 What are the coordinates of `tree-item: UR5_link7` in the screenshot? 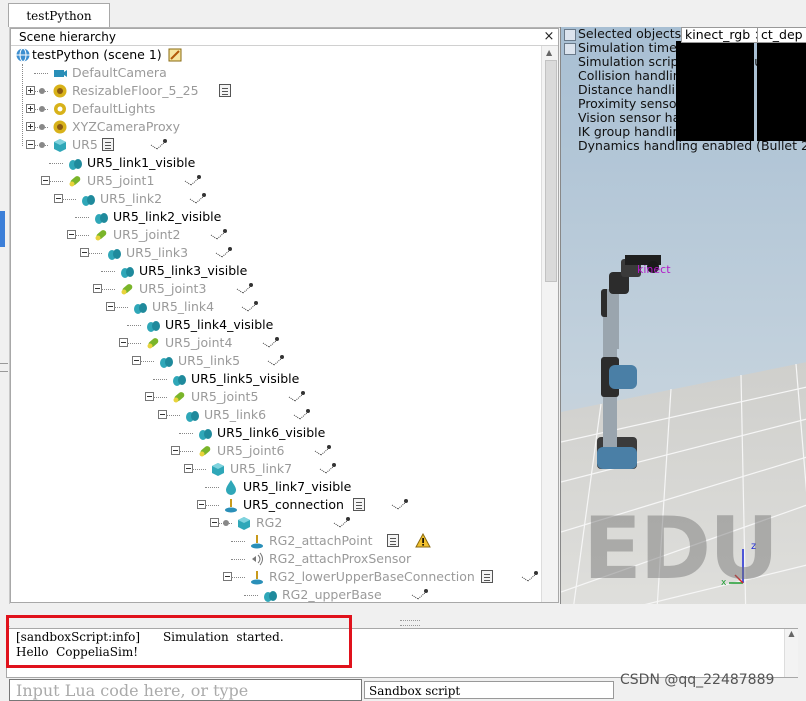 It's located at (276, 469).